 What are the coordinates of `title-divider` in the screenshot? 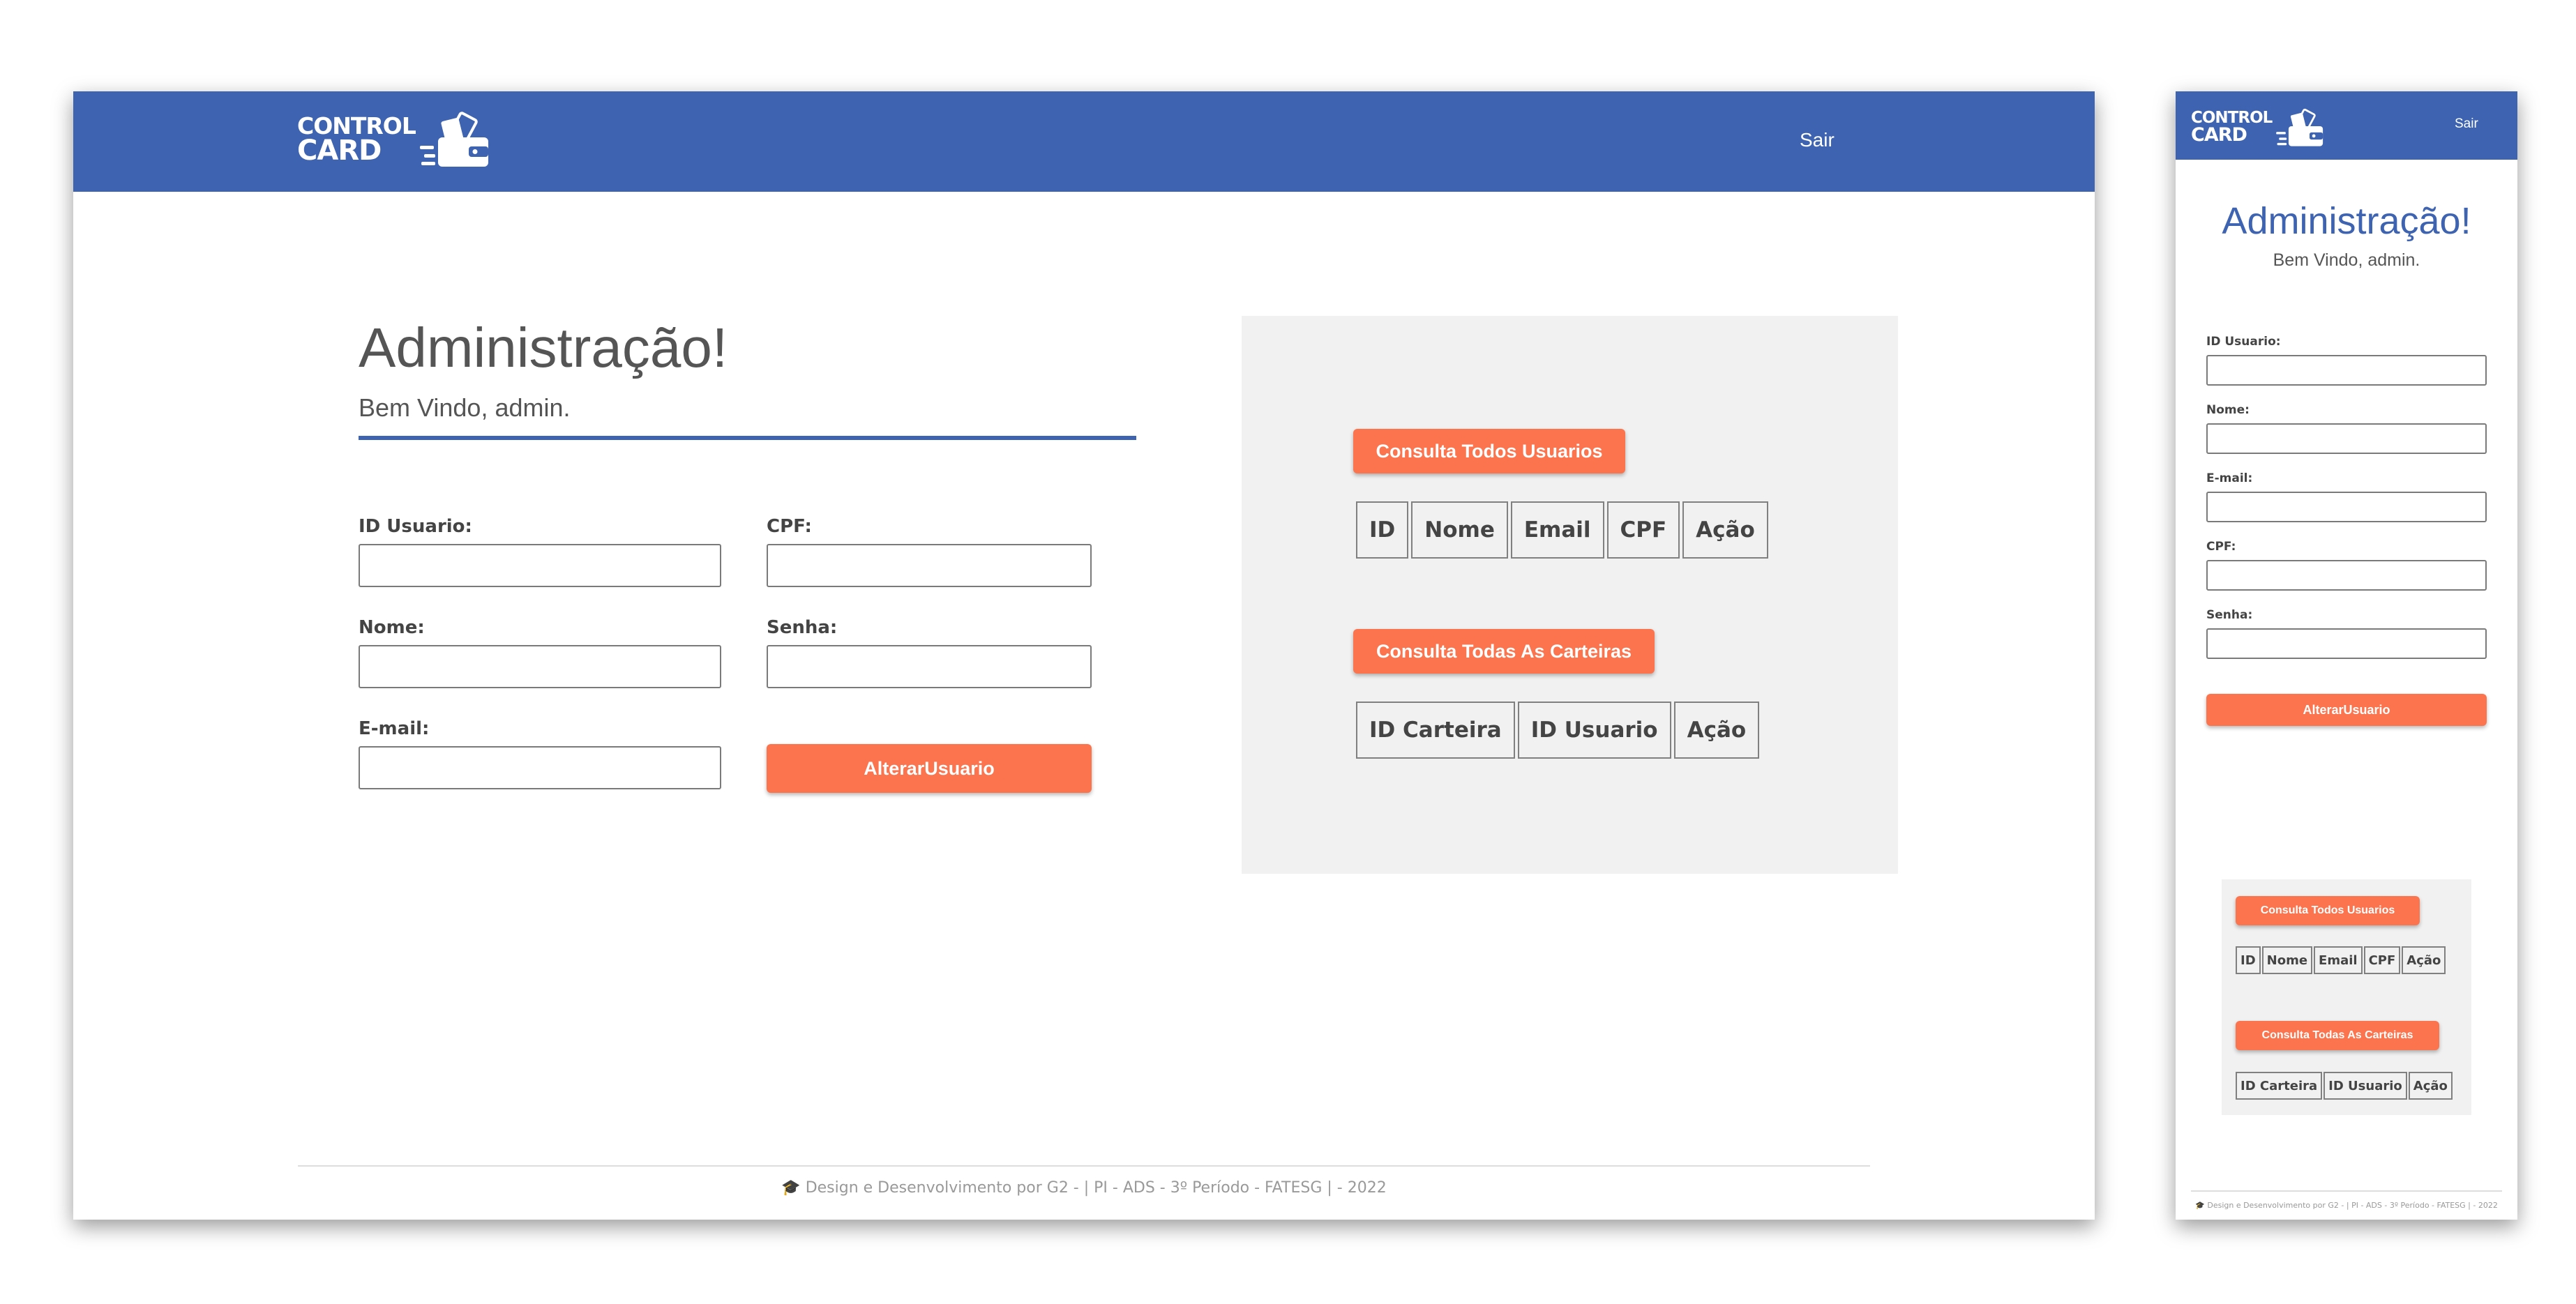 It's located at (747, 438).